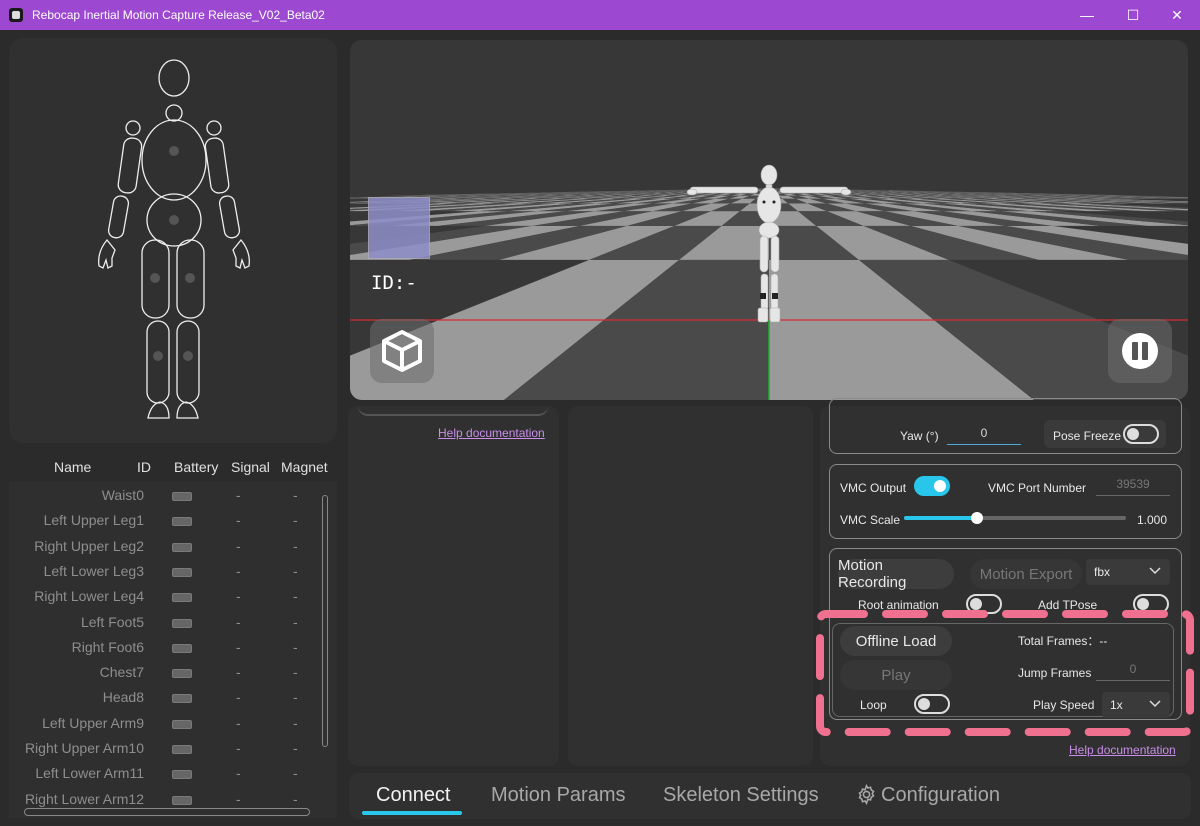 This screenshot has width=1200, height=826. What do you see at coordinates (919, 436) in the screenshot?
I see `yaw-label: Yaw (°)` at bounding box center [919, 436].